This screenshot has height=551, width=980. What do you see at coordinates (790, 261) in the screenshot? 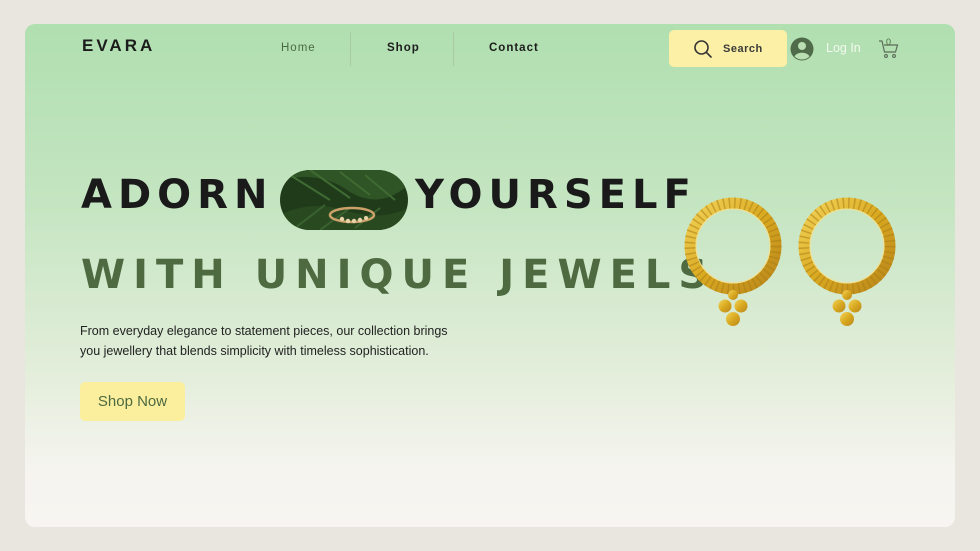
I see `gold-earrings-image` at bounding box center [790, 261].